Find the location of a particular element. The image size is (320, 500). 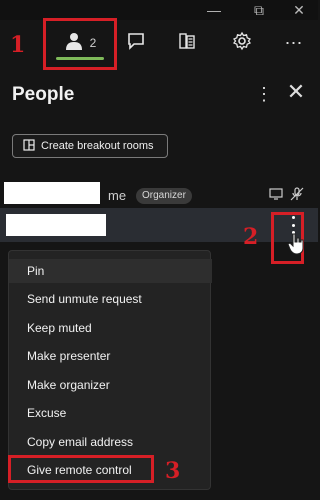

panel-more-button: ⋮ is located at coordinates (264, 94).